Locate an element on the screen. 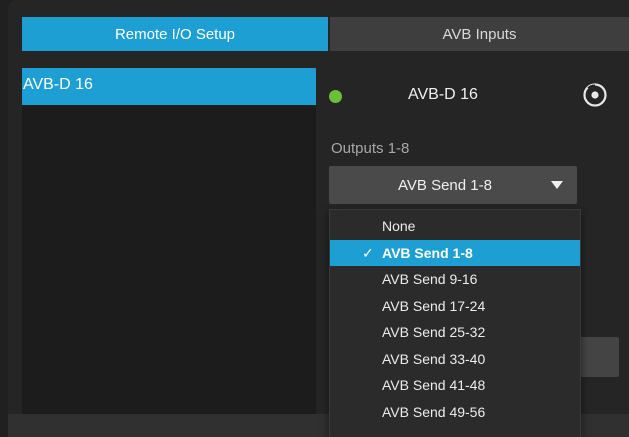 The image size is (629, 437). tab-label: Remote I/O Setup is located at coordinates (175, 34).